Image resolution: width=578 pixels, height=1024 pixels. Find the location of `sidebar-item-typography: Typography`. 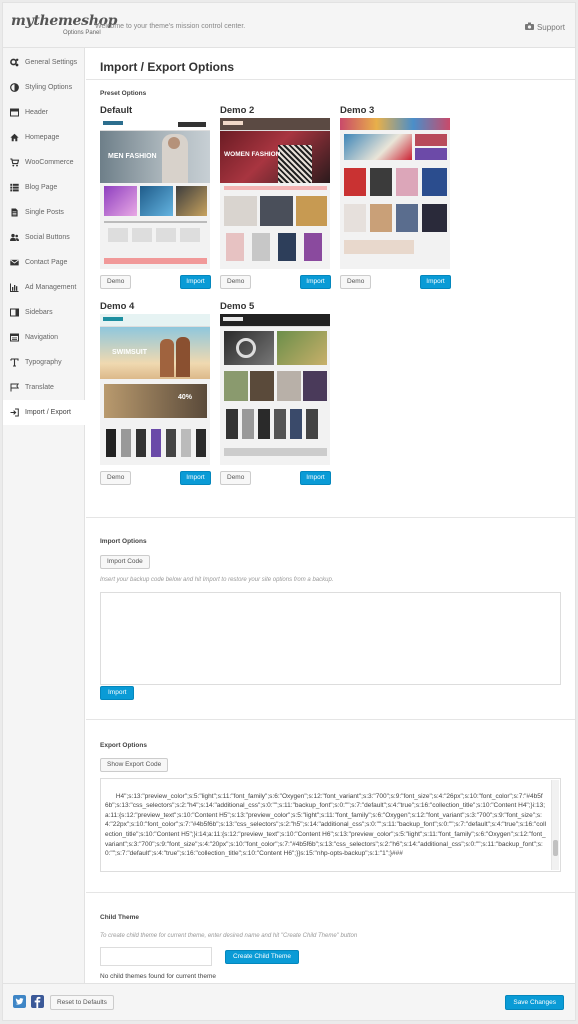

sidebar-item-typography: Typography is located at coordinates (43, 362).